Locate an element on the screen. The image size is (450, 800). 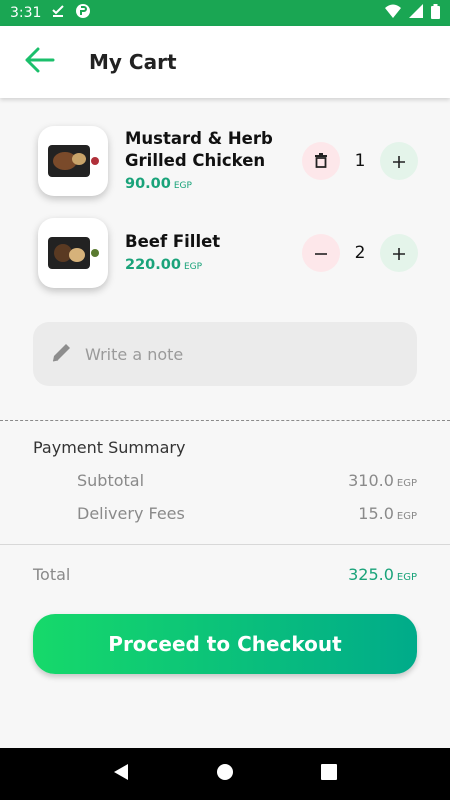
signal-icon is located at coordinates (416, 13).